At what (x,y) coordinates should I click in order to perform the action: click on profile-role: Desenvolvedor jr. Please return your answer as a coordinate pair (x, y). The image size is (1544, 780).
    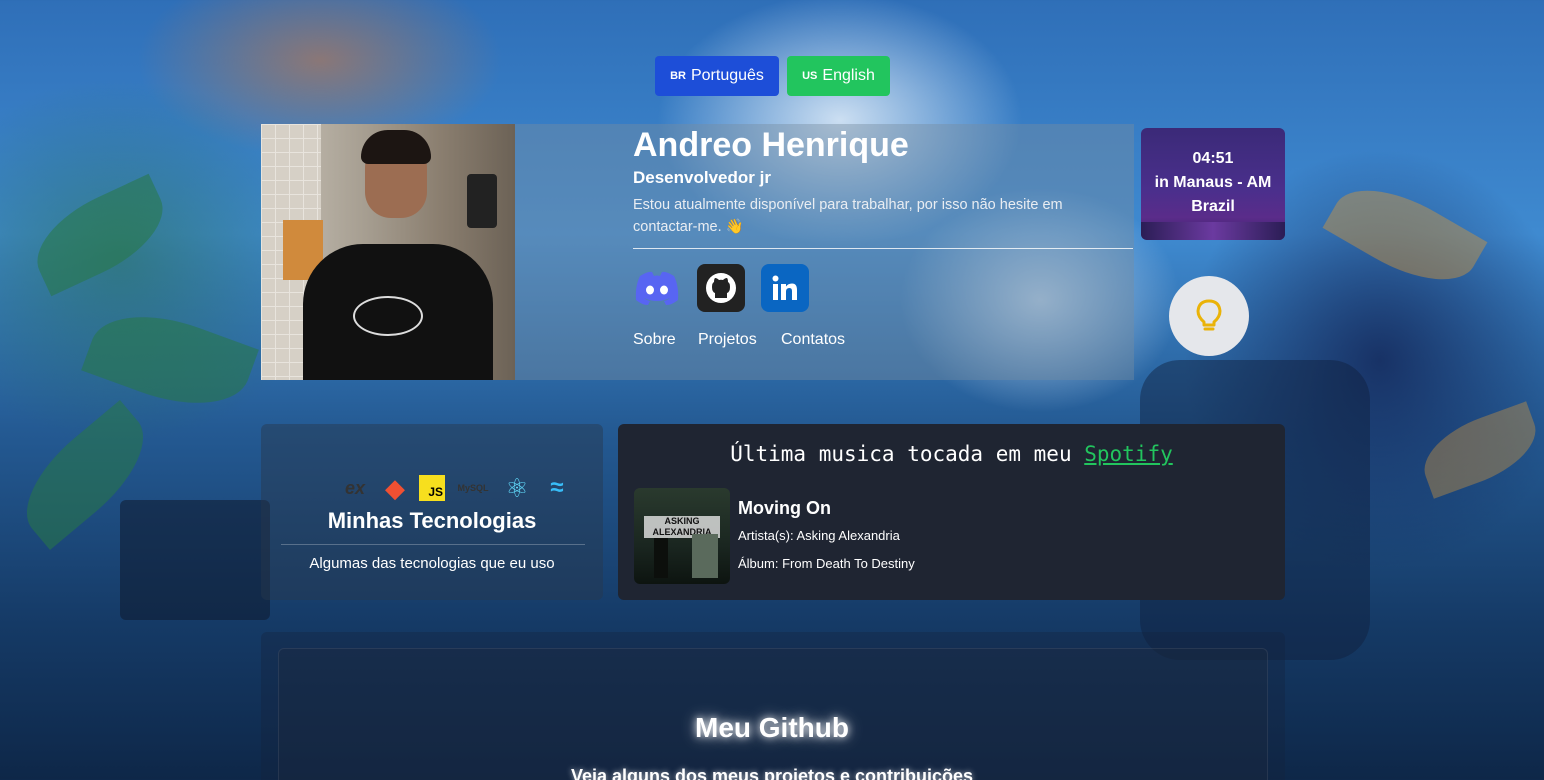
    Looking at the image, I should click on (702, 177).